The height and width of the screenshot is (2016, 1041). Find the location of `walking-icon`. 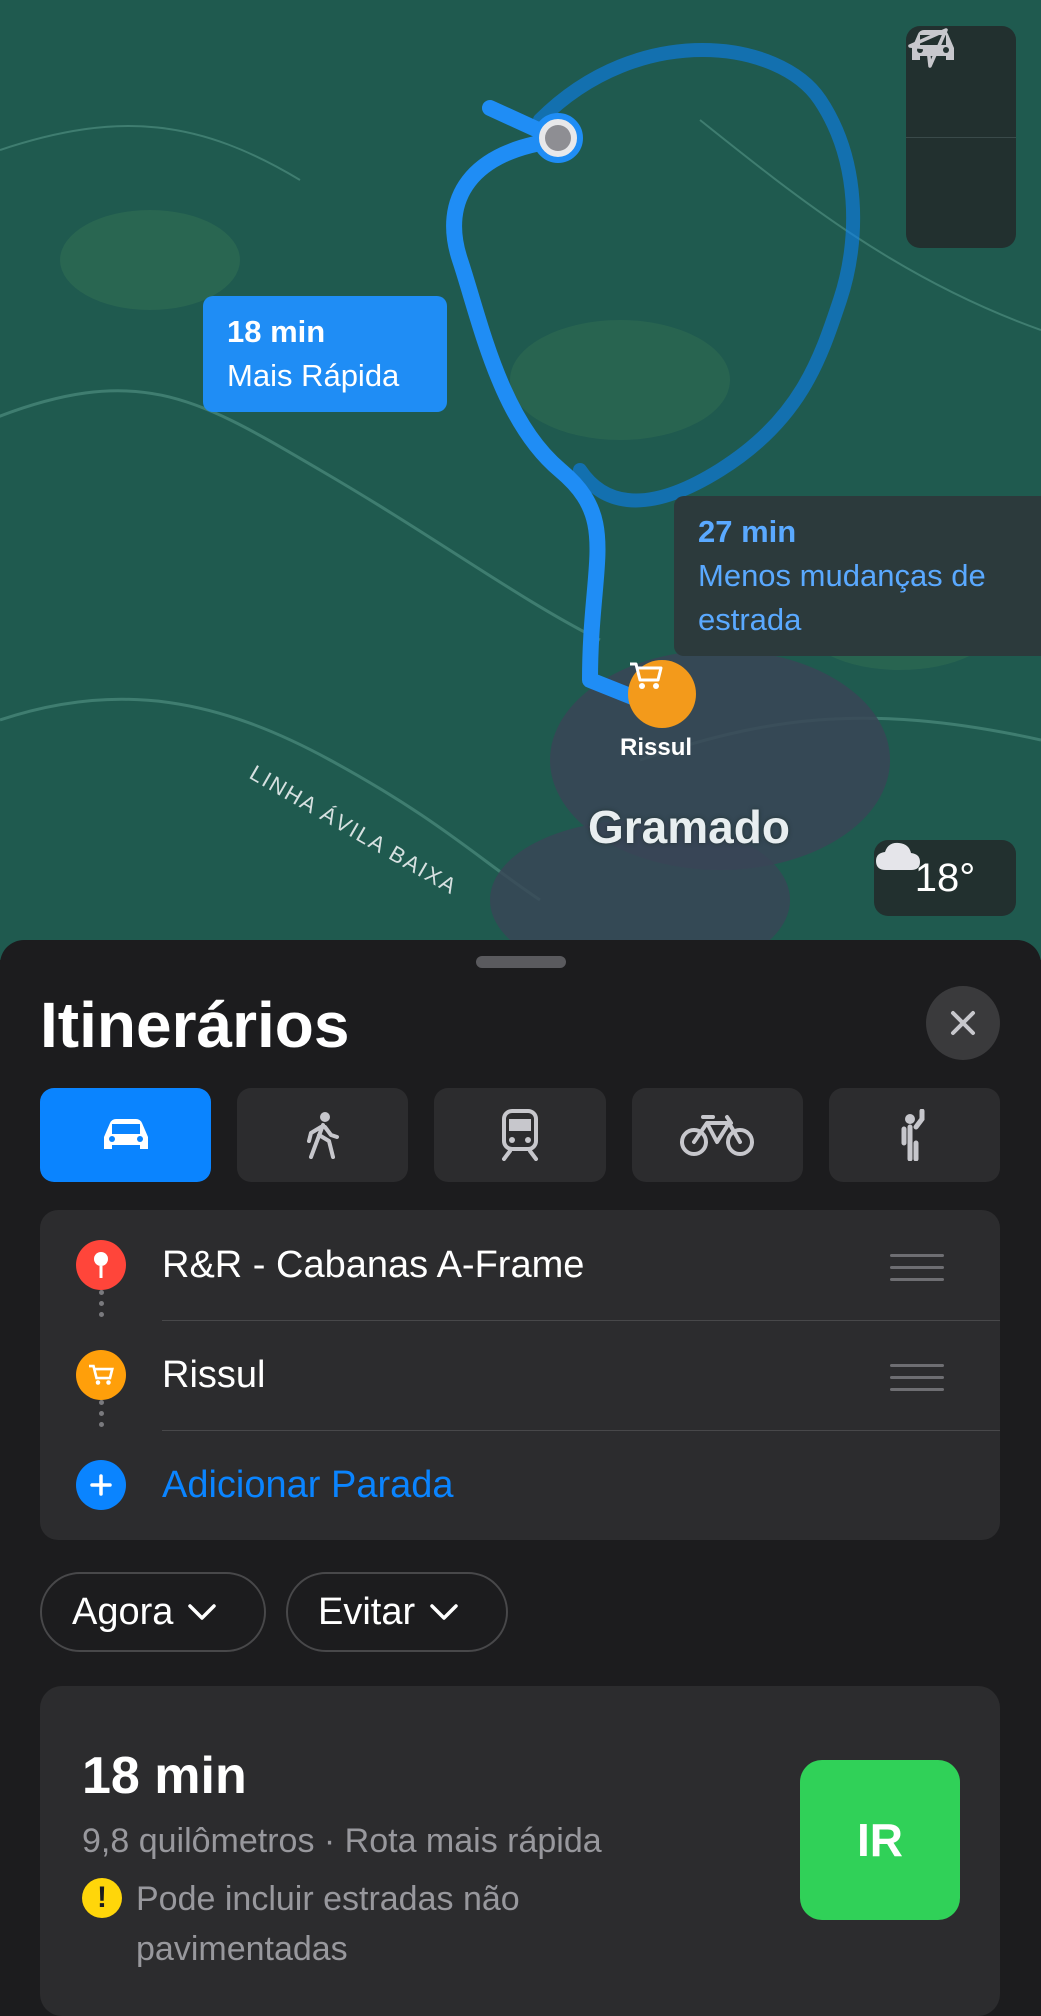

walking-icon is located at coordinates (322, 1135).